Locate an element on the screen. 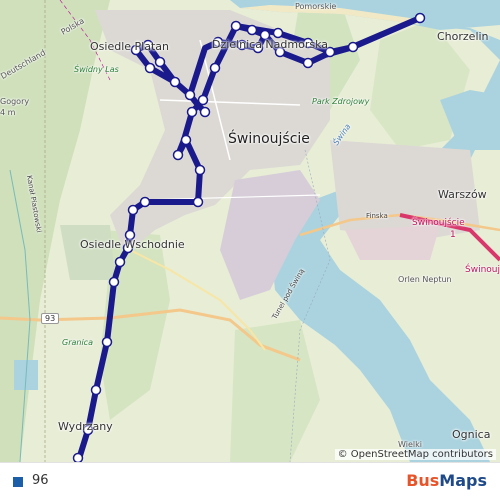  label-gogory-sub: 4 m is located at coordinates (8, 112).